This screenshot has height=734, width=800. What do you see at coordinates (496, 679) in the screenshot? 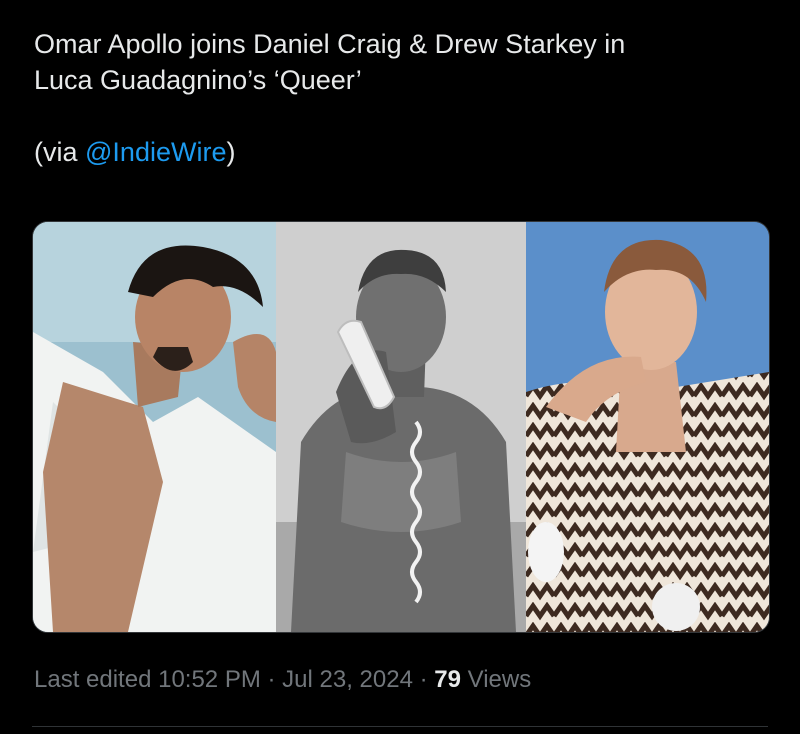
I see `views-label: Views` at bounding box center [496, 679].